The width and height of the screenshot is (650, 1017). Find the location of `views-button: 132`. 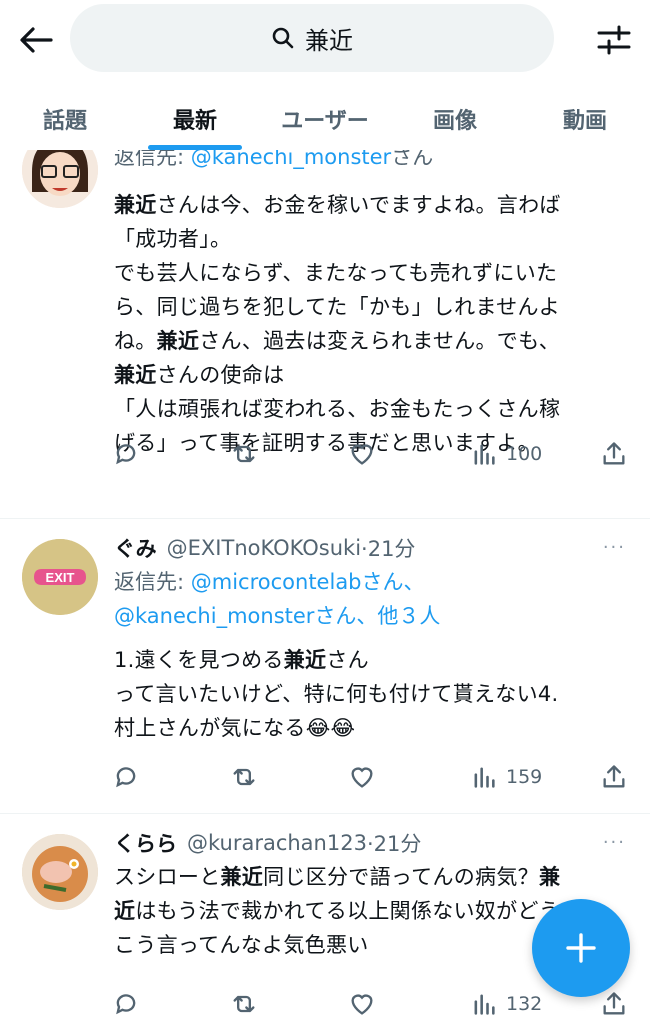

views-button: 132 is located at coordinates (506, 1003).